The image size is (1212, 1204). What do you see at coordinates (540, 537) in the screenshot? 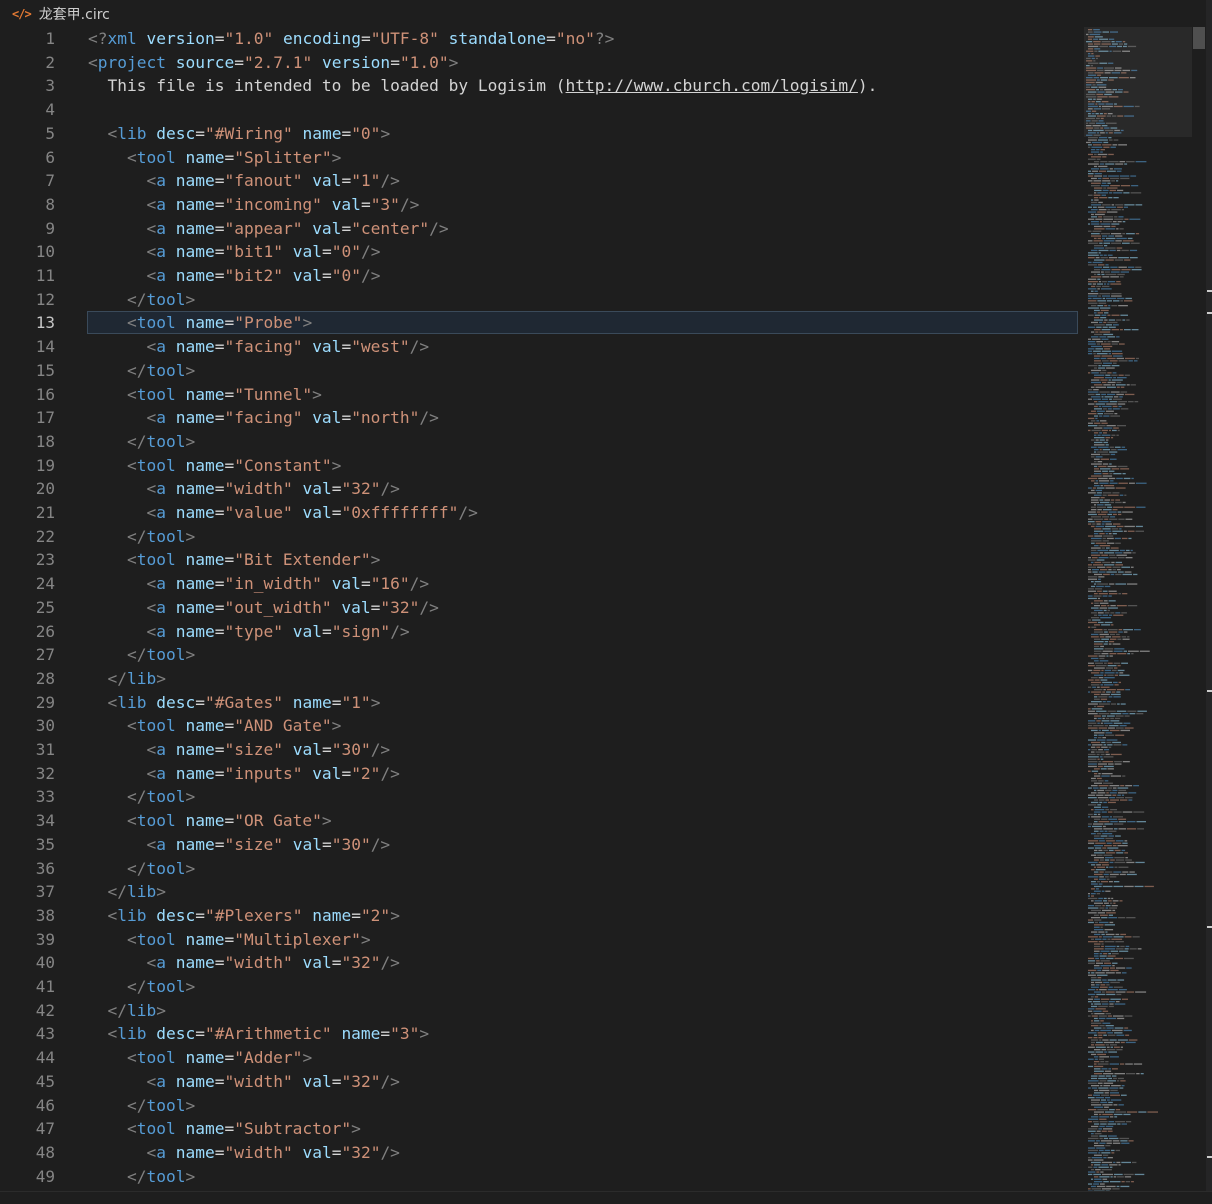
I see `code-line: 22 </tool>` at bounding box center [540, 537].